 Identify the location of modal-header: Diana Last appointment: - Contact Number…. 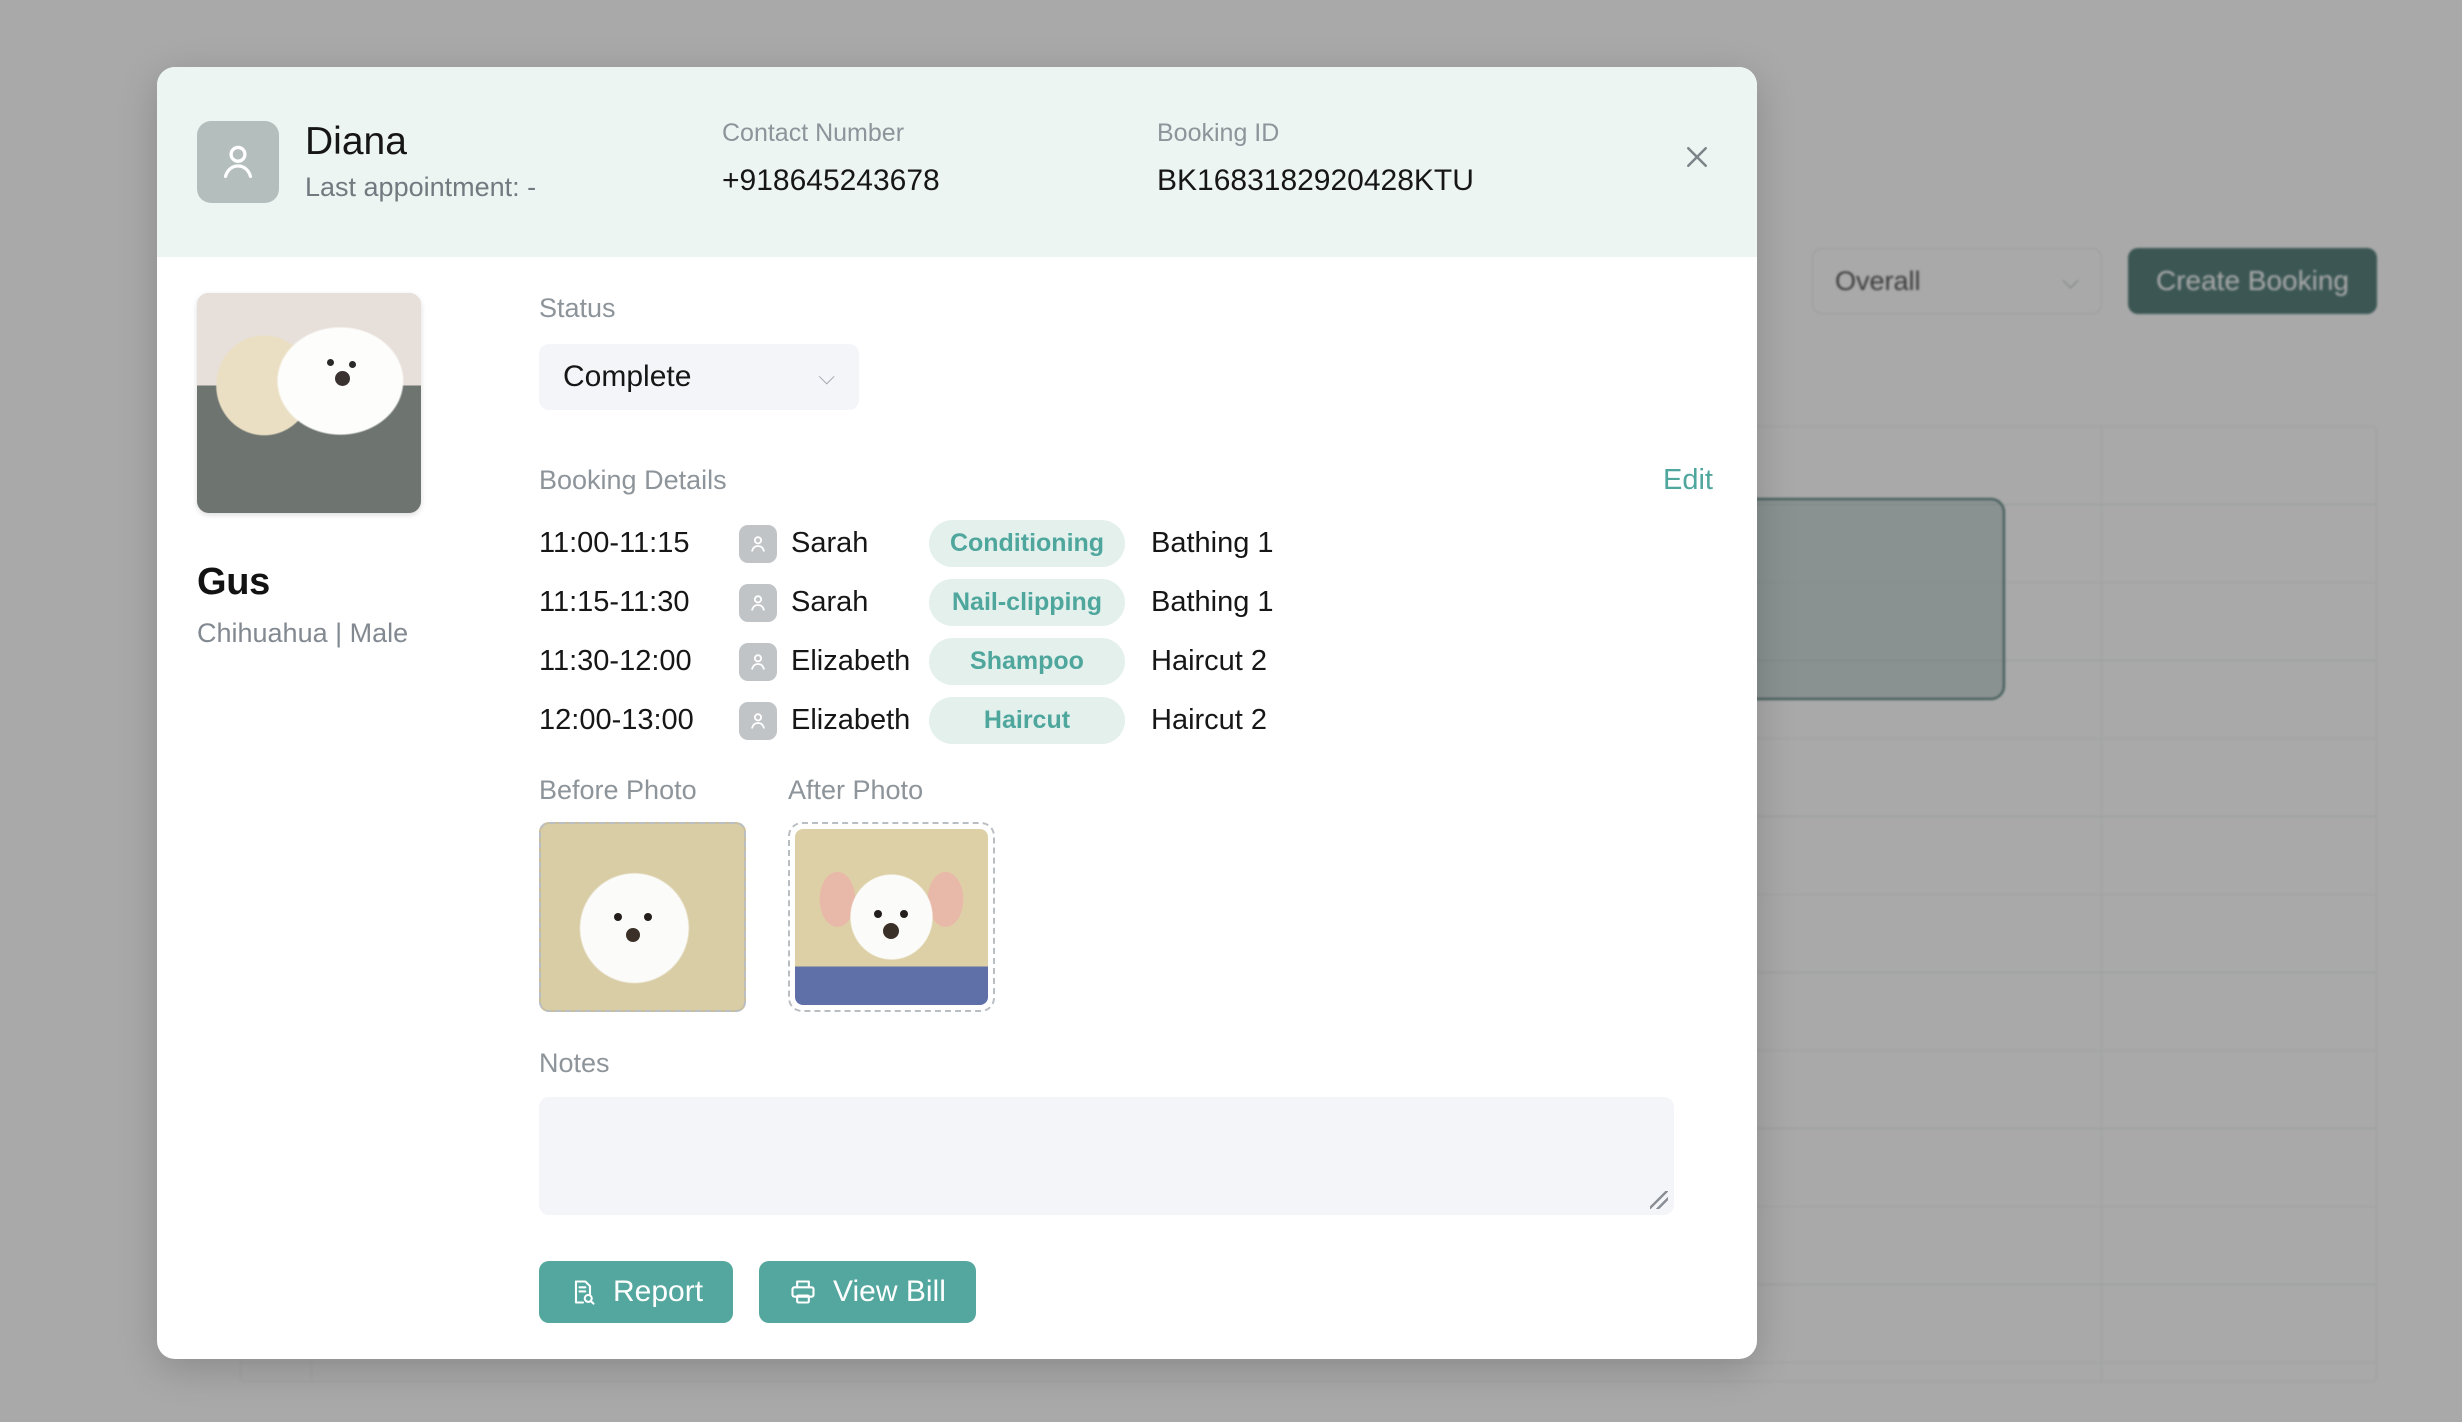
(957, 162).